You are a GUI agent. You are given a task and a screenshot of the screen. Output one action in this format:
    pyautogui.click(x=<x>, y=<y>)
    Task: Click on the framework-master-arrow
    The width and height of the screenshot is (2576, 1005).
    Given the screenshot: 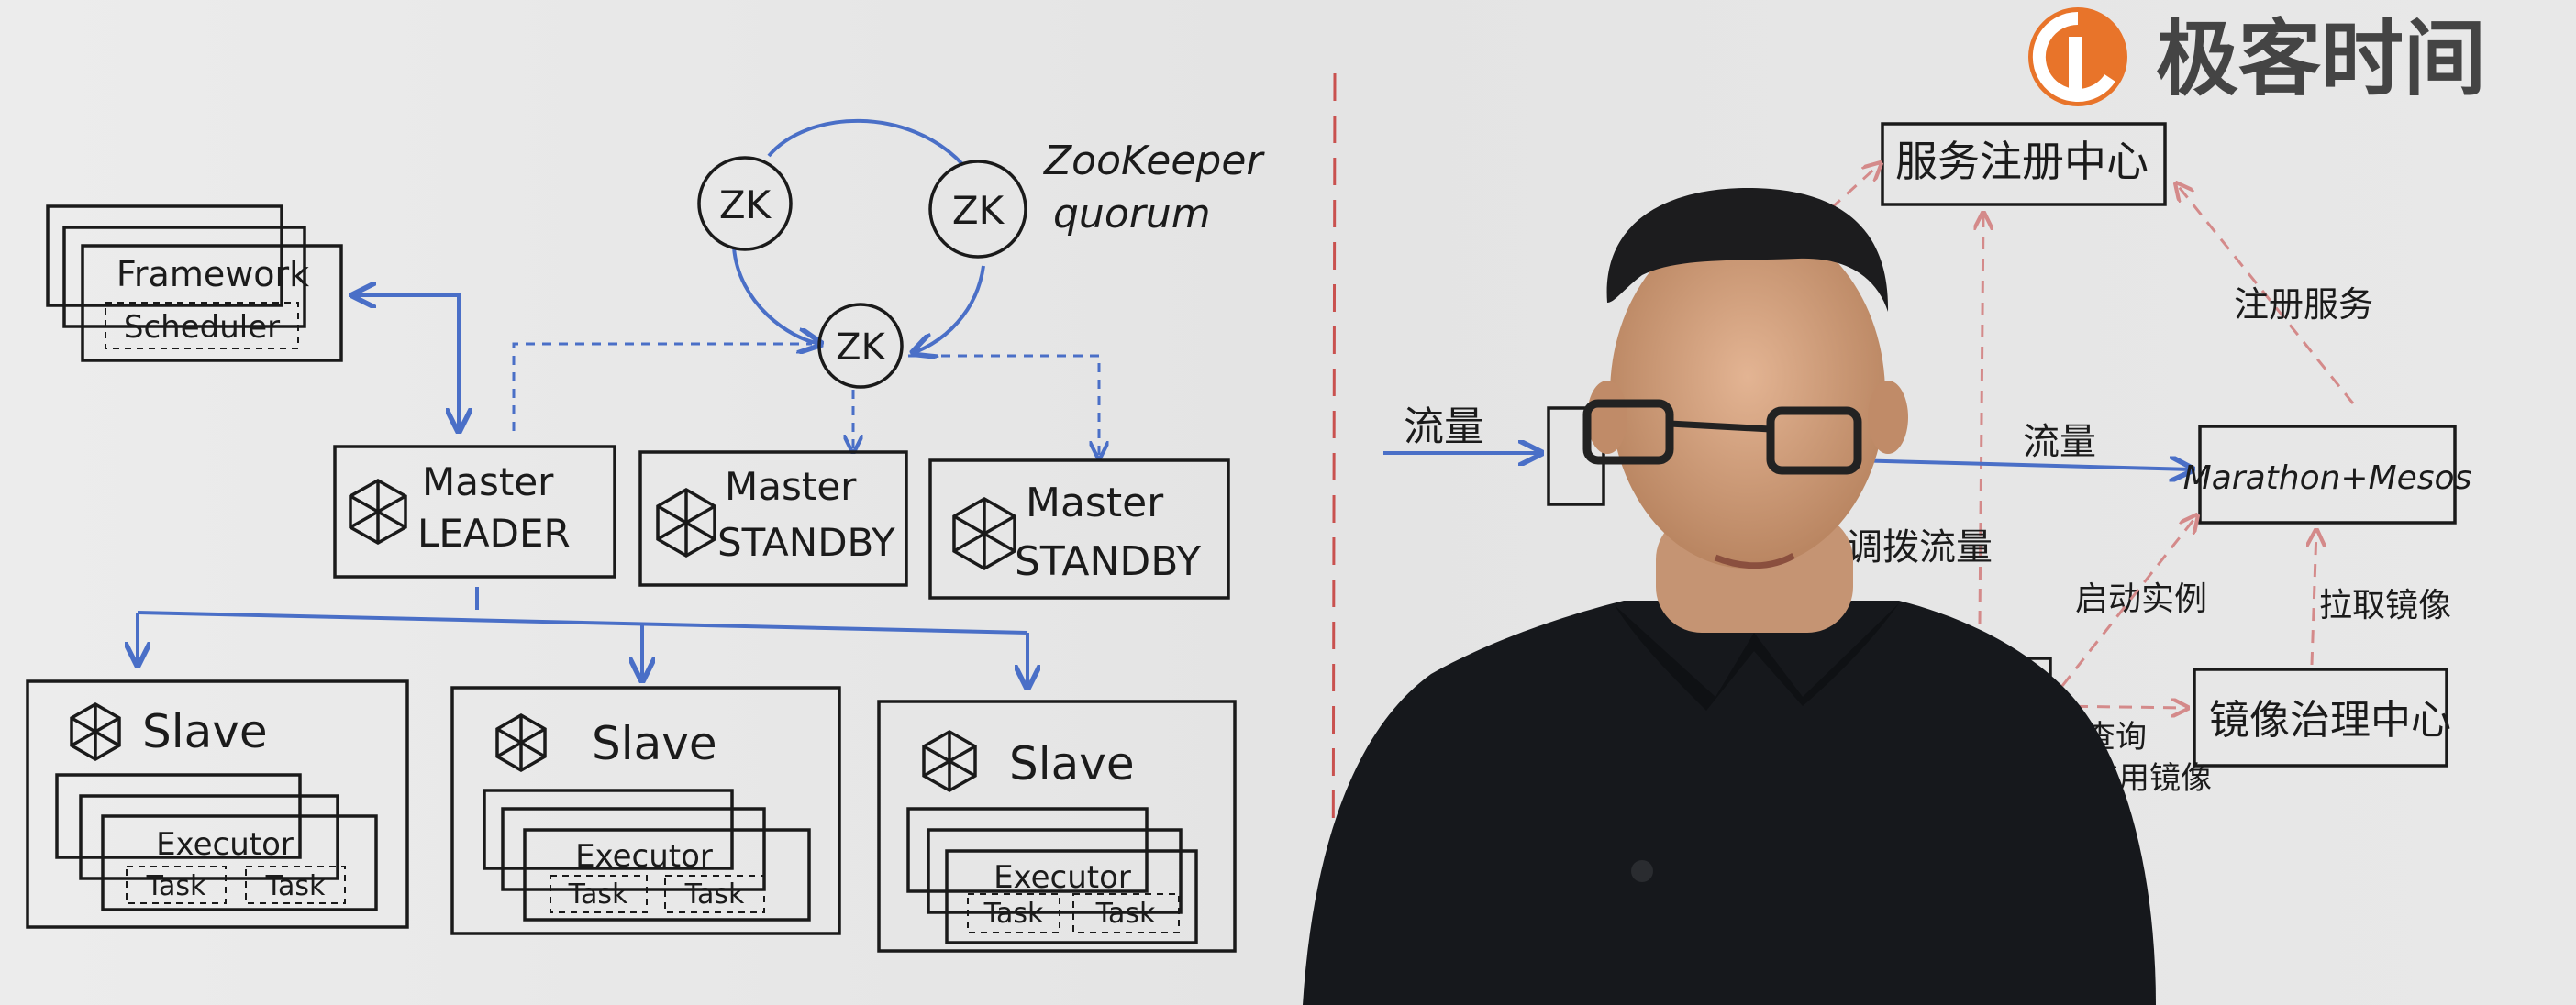 What is the action you would take?
    pyautogui.click(x=404, y=362)
    